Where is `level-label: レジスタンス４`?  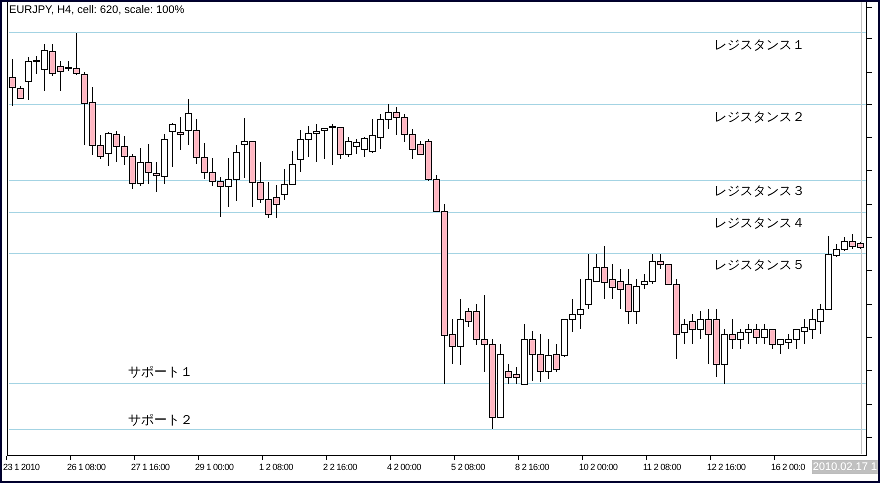 level-label: レジスタンス４ is located at coordinates (759, 223).